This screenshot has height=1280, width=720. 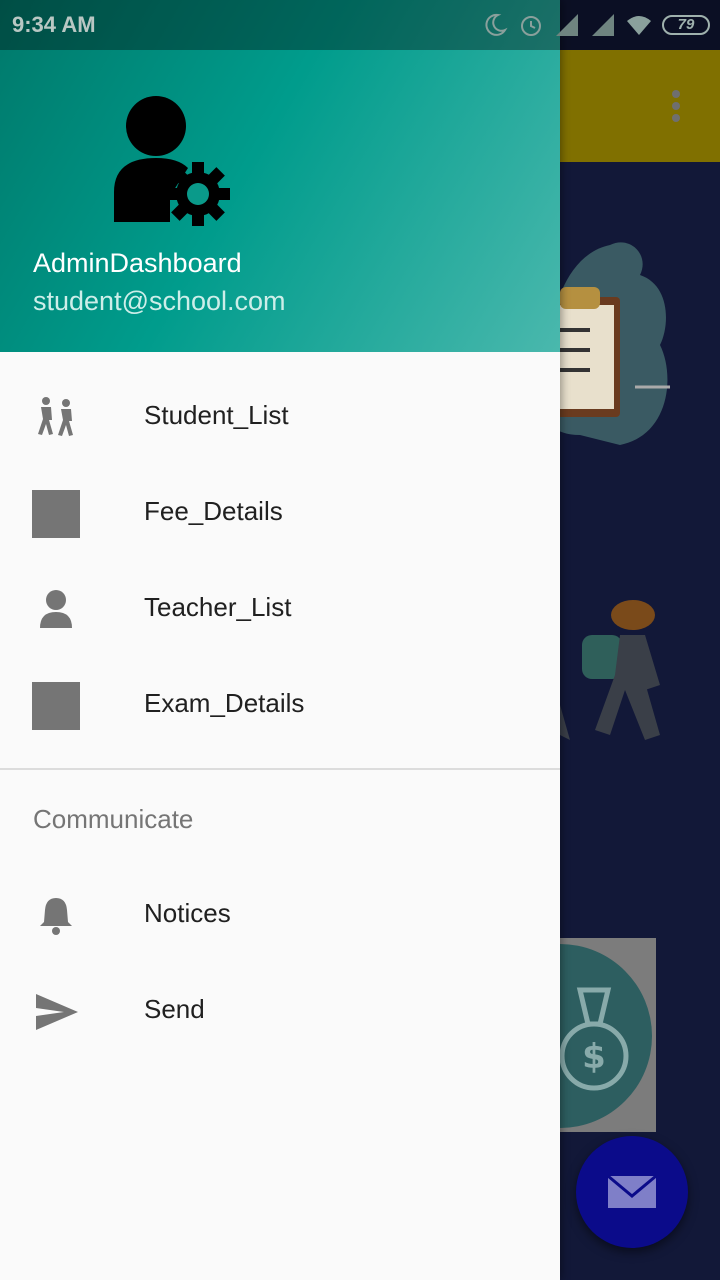 What do you see at coordinates (56, 609) in the screenshot?
I see `person-icon` at bounding box center [56, 609].